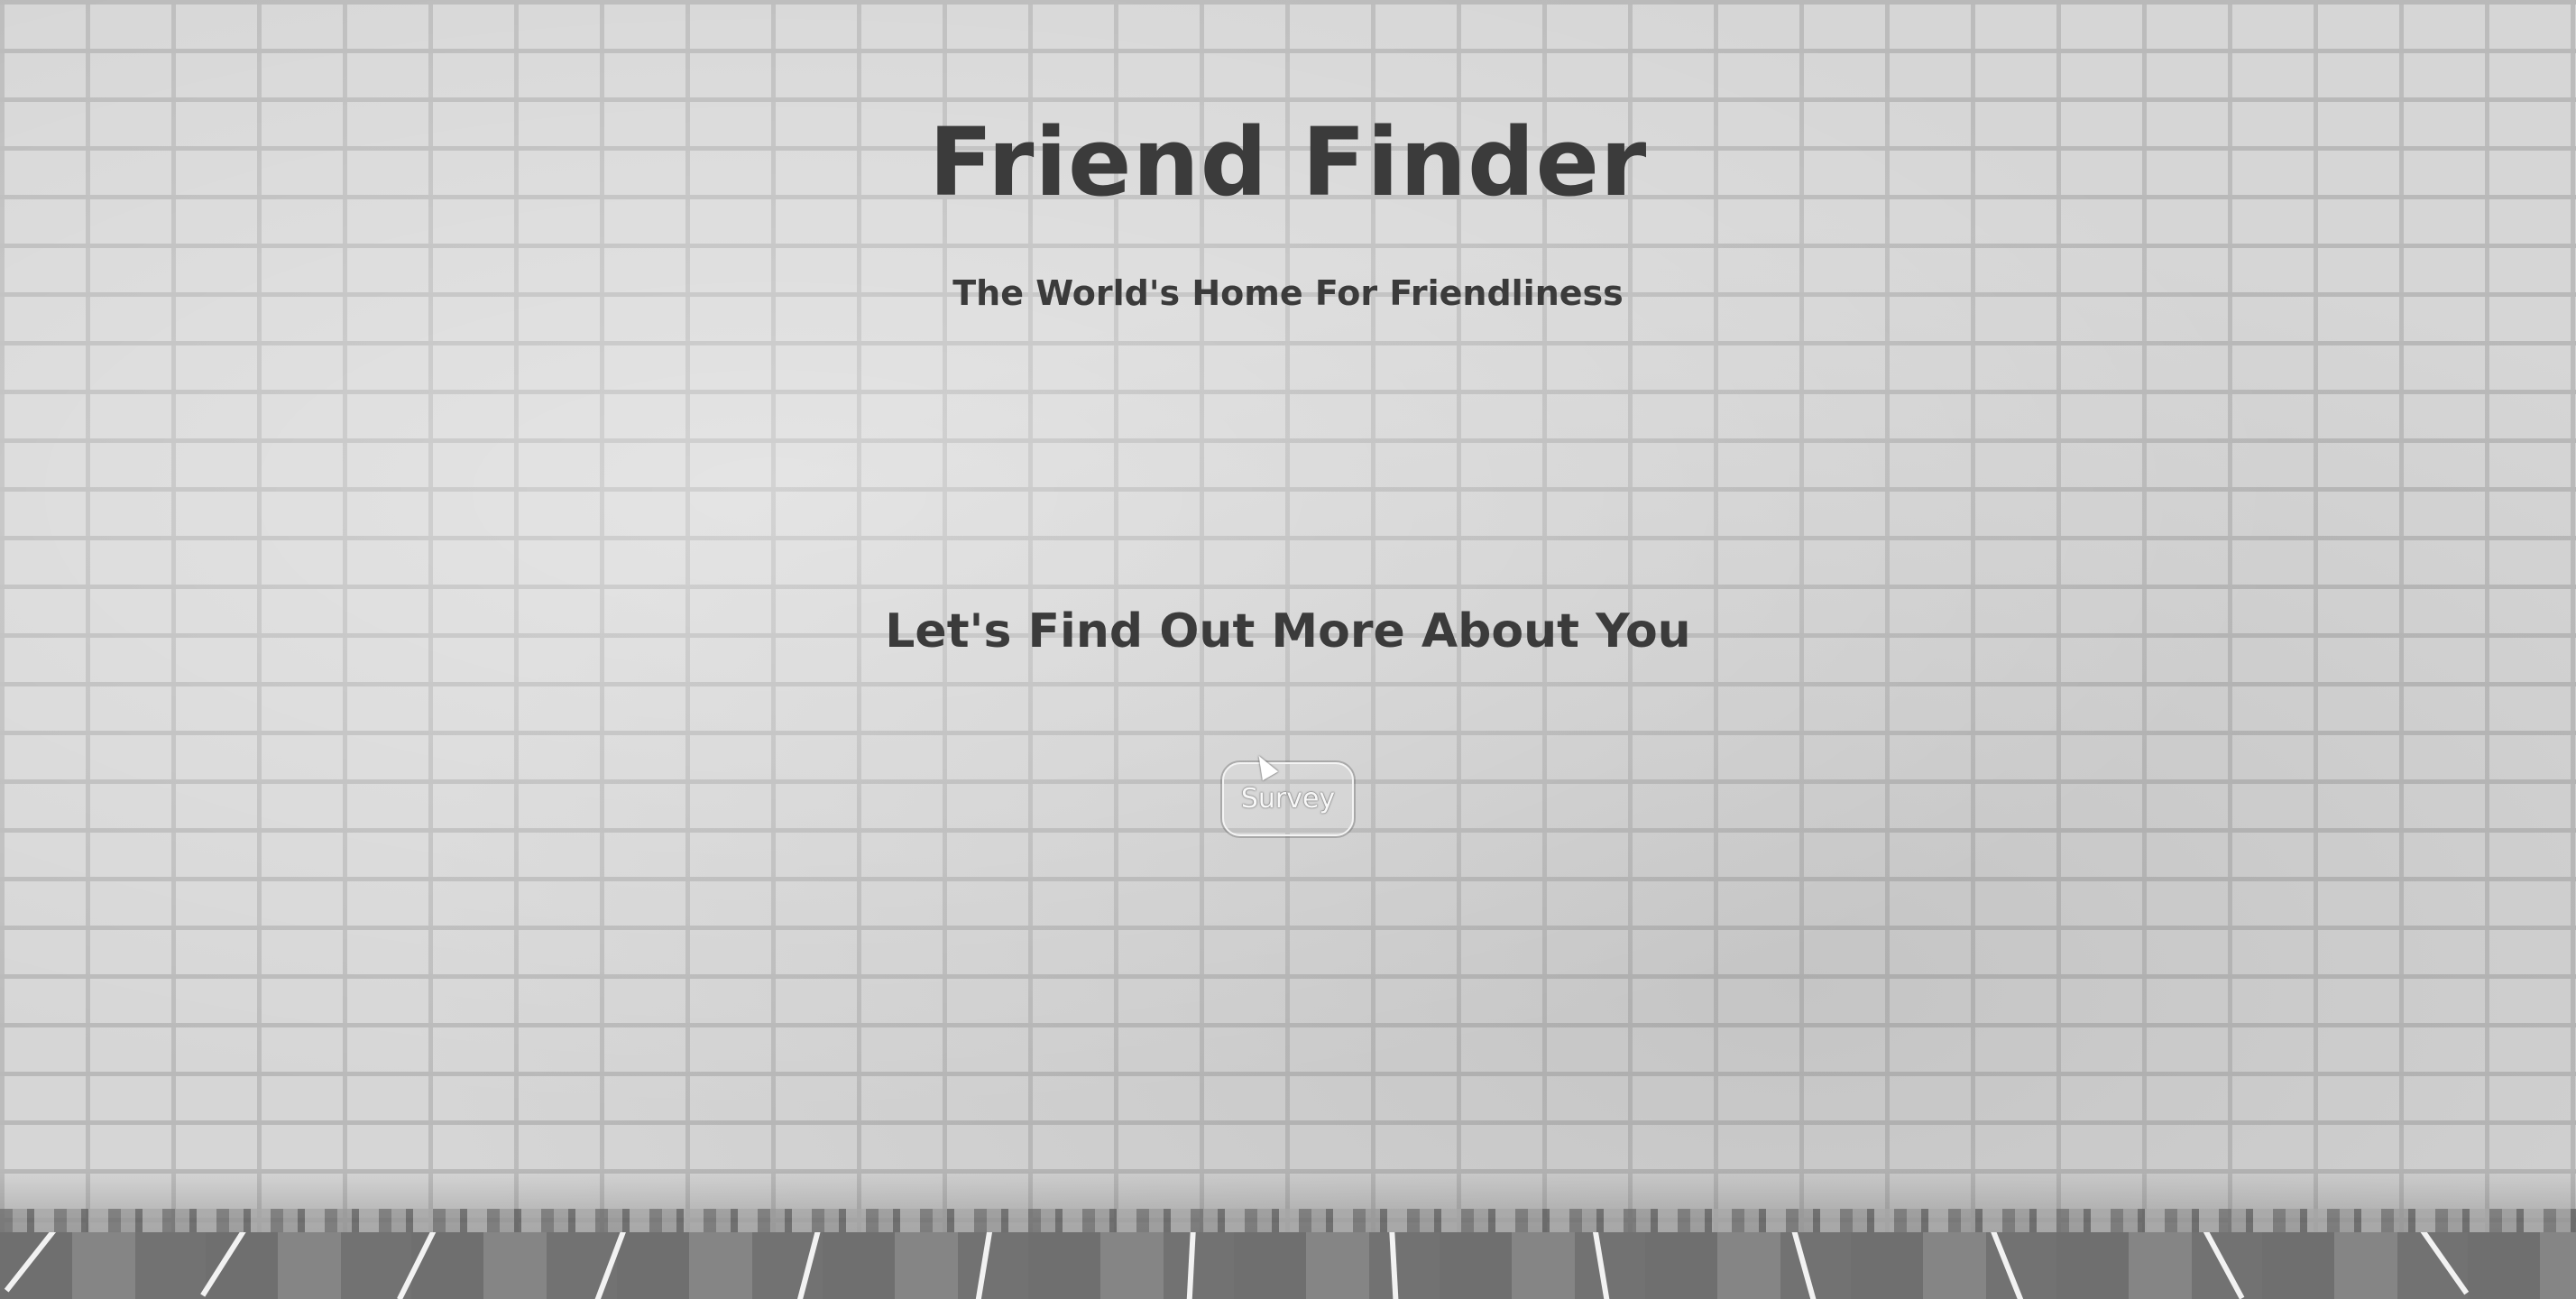 The width and height of the screenshot is (2576, 1299). What do you see at coordinates (1288, 293) in the screenshot?
I see `page-subtitle: The World's Home For Friendliness` at bounding box center [1288, 293].